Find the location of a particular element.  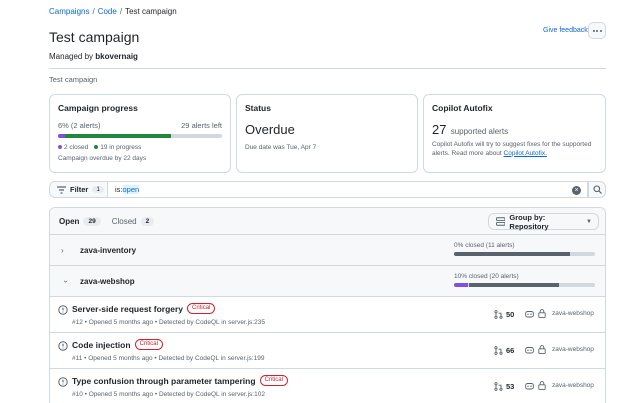

caret-down-icon: ▼ is located at coordinates (589, 221).